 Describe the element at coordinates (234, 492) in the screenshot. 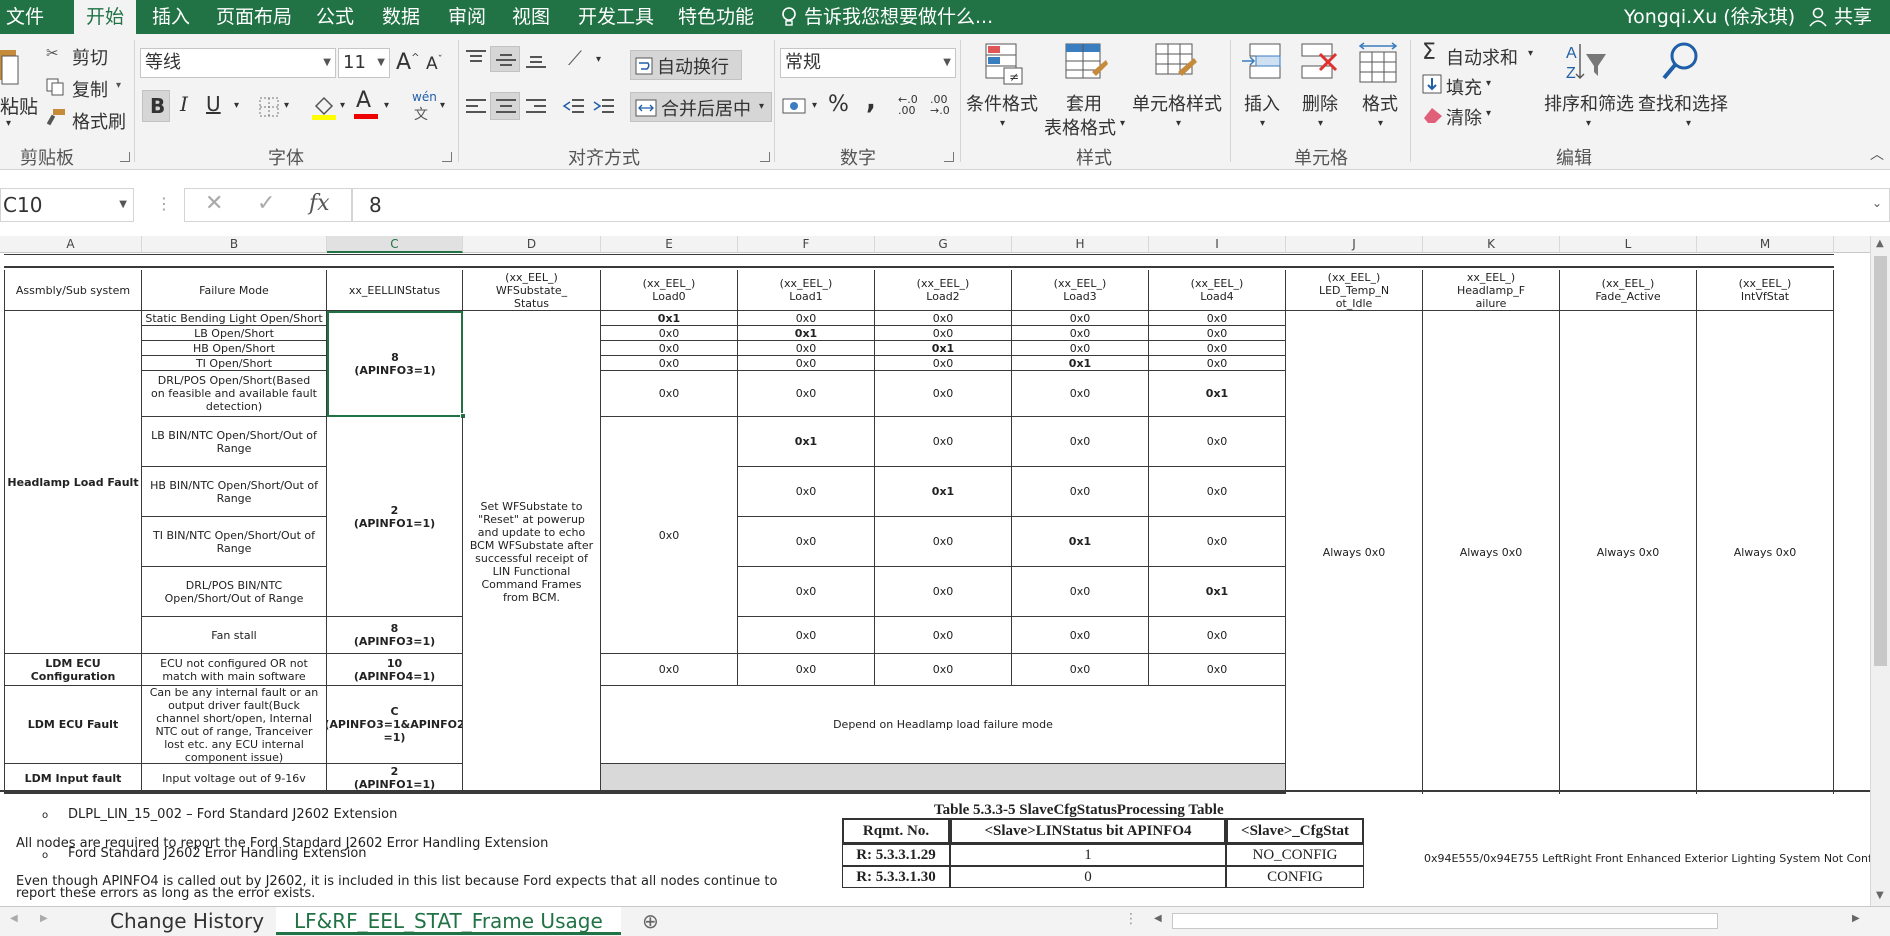

I see `failure-mode-cell: HB BIN/NTC Open/Short/Out of Range` at that location.